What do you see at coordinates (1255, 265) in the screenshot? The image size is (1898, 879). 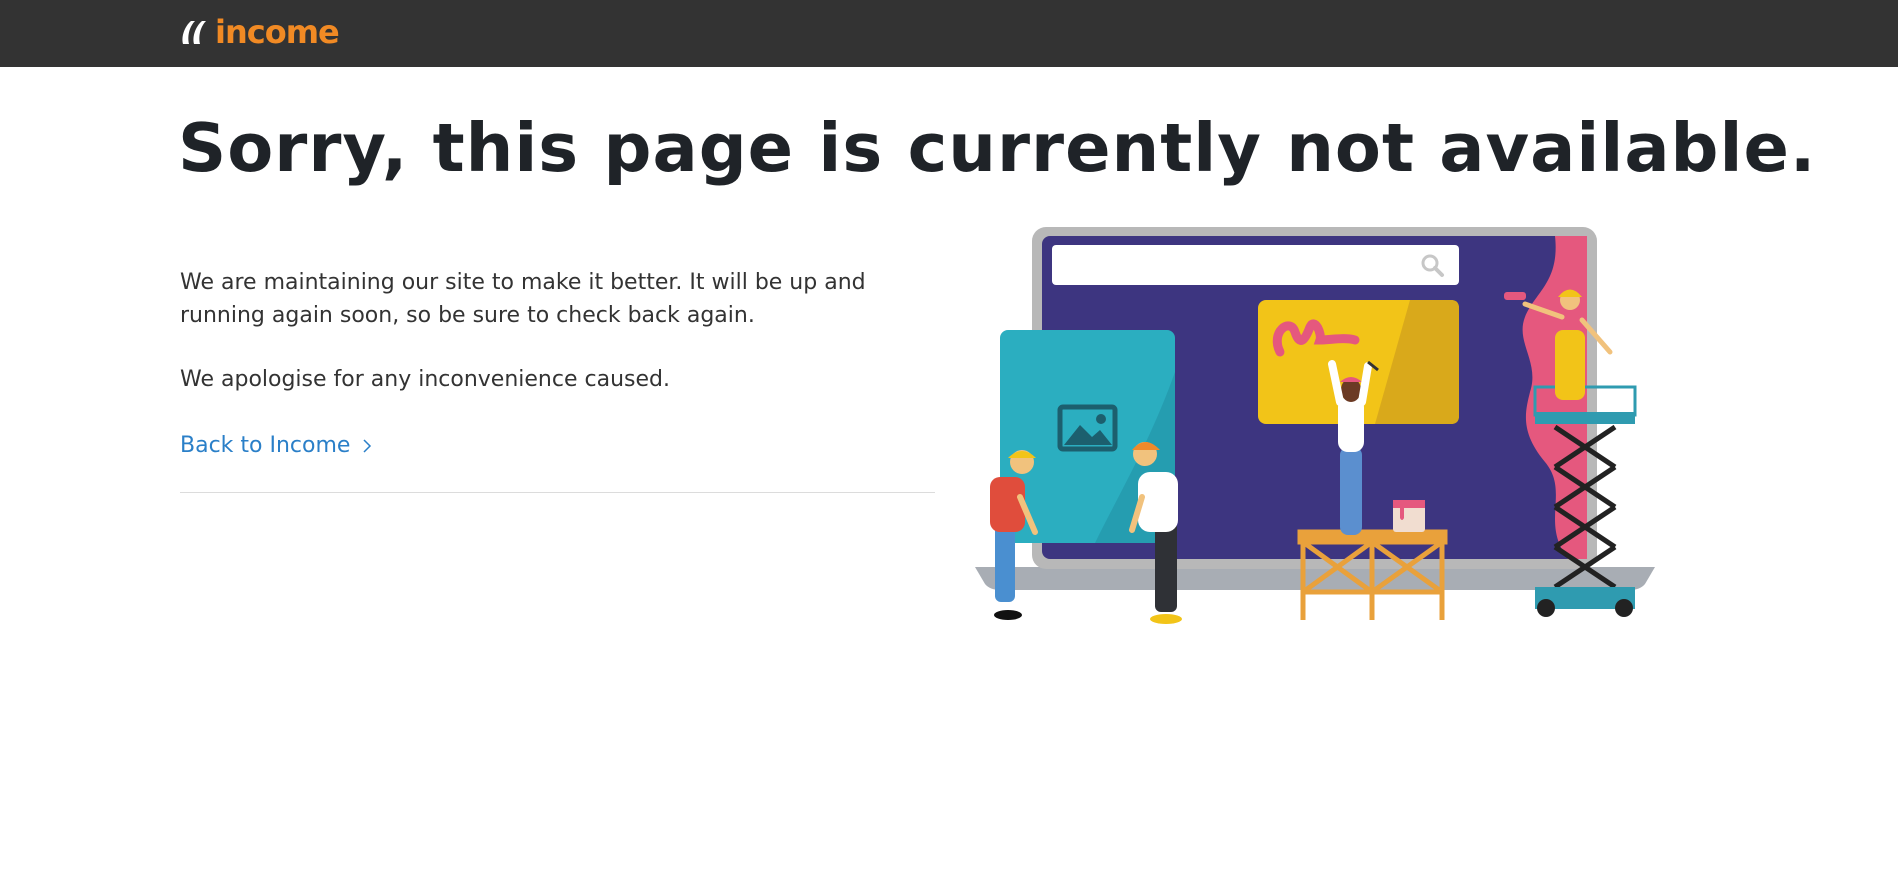 I see `search-bar-shape` at bounding box center [1255, 265].